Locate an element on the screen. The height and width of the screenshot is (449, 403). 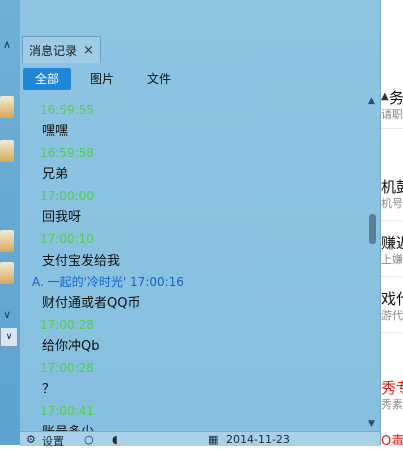
message-scrollbar: ▲ ▼ is located at coordinates (373, 263).